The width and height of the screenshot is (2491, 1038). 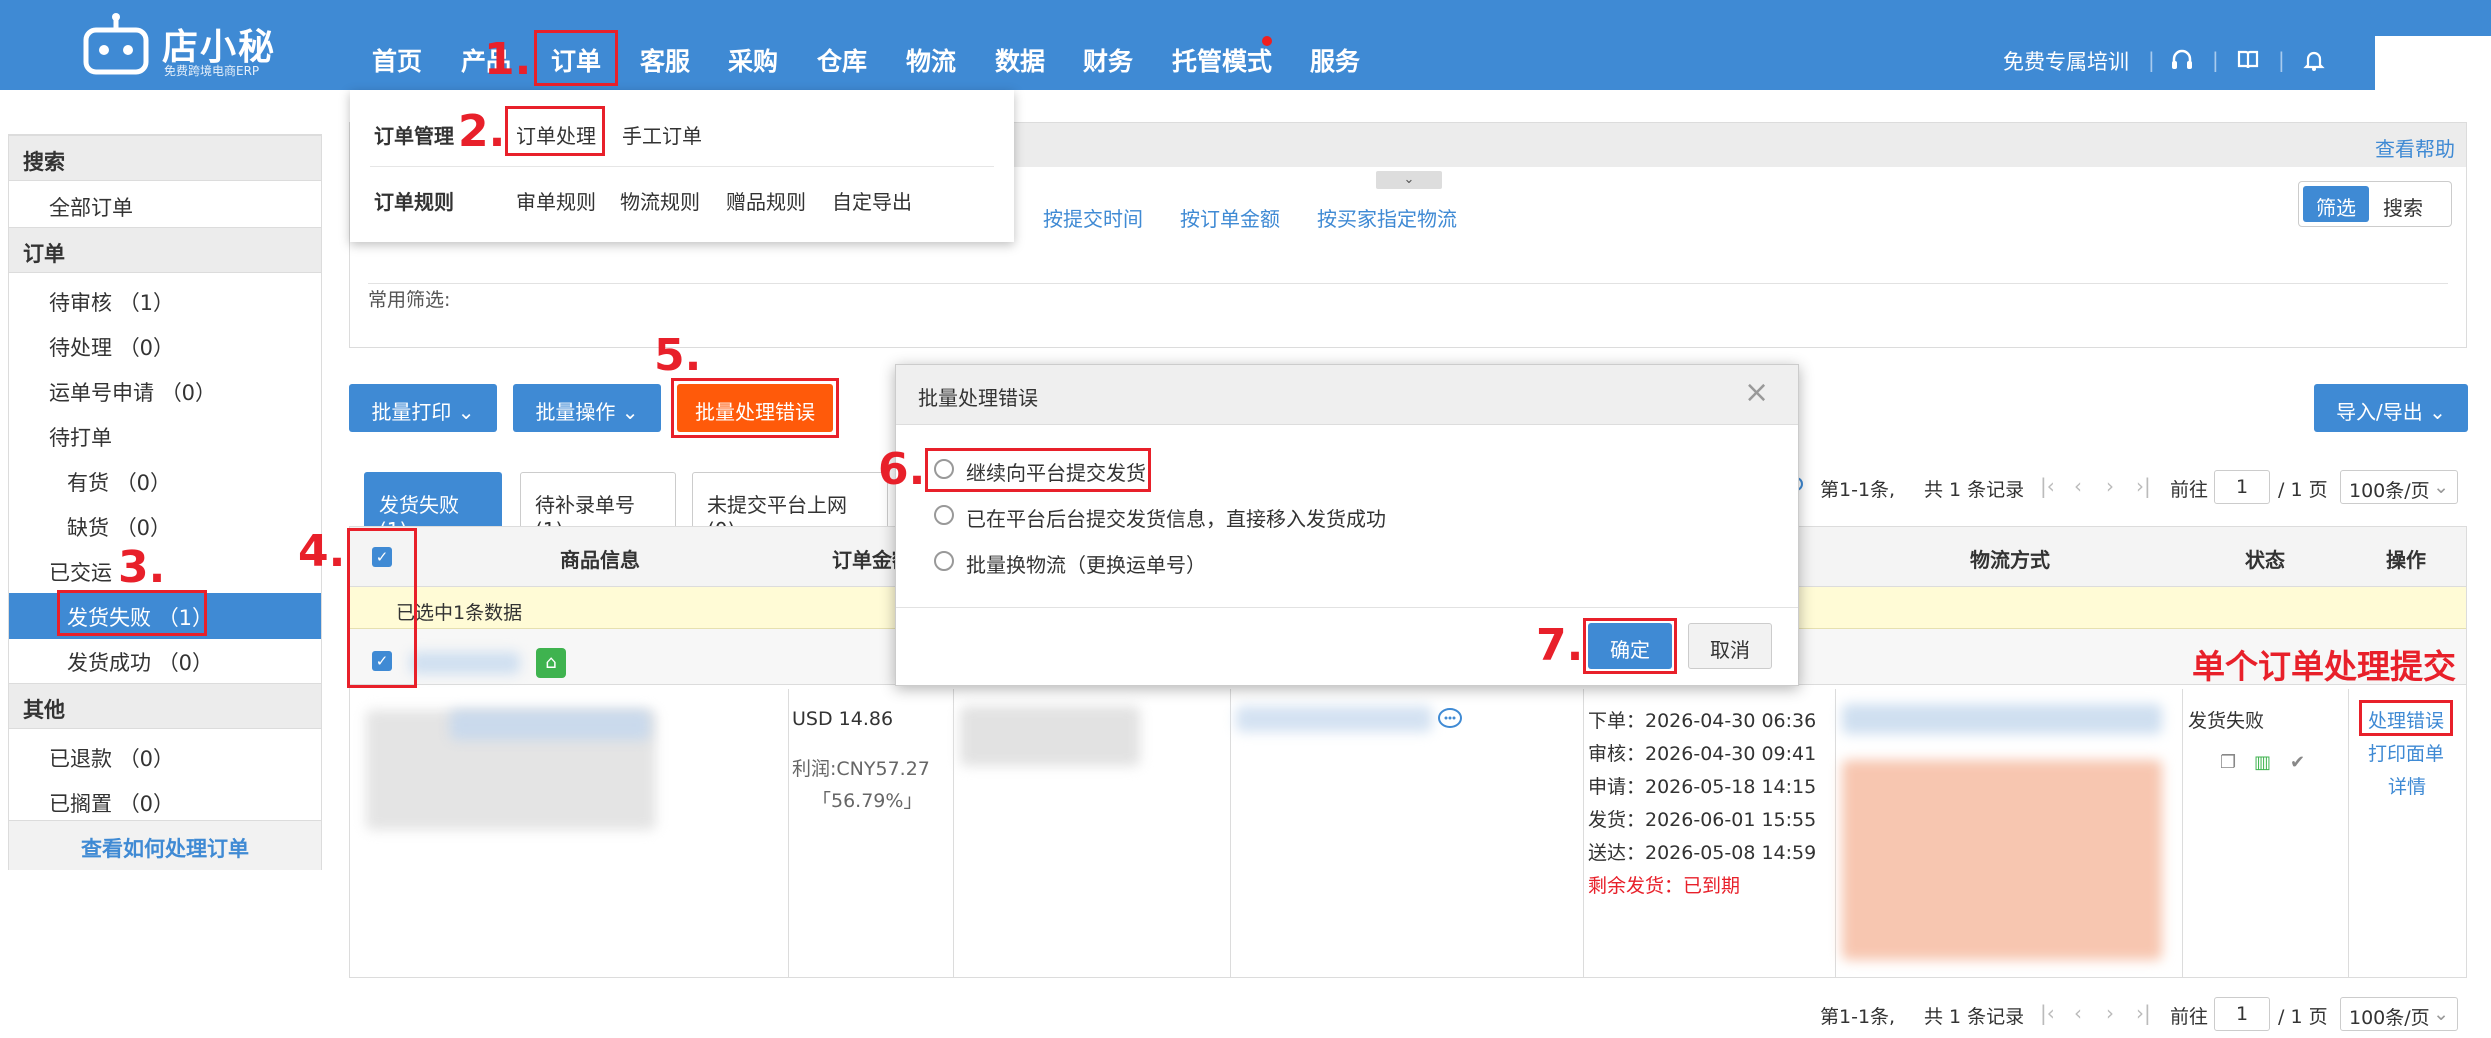 I want to click on option-mark-success-radio, so click(x=944, y=515).